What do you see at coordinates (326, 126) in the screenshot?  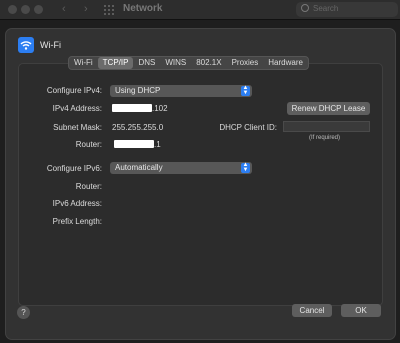 I see `dhcp-client-id-input` at bounding box center [326, 126].